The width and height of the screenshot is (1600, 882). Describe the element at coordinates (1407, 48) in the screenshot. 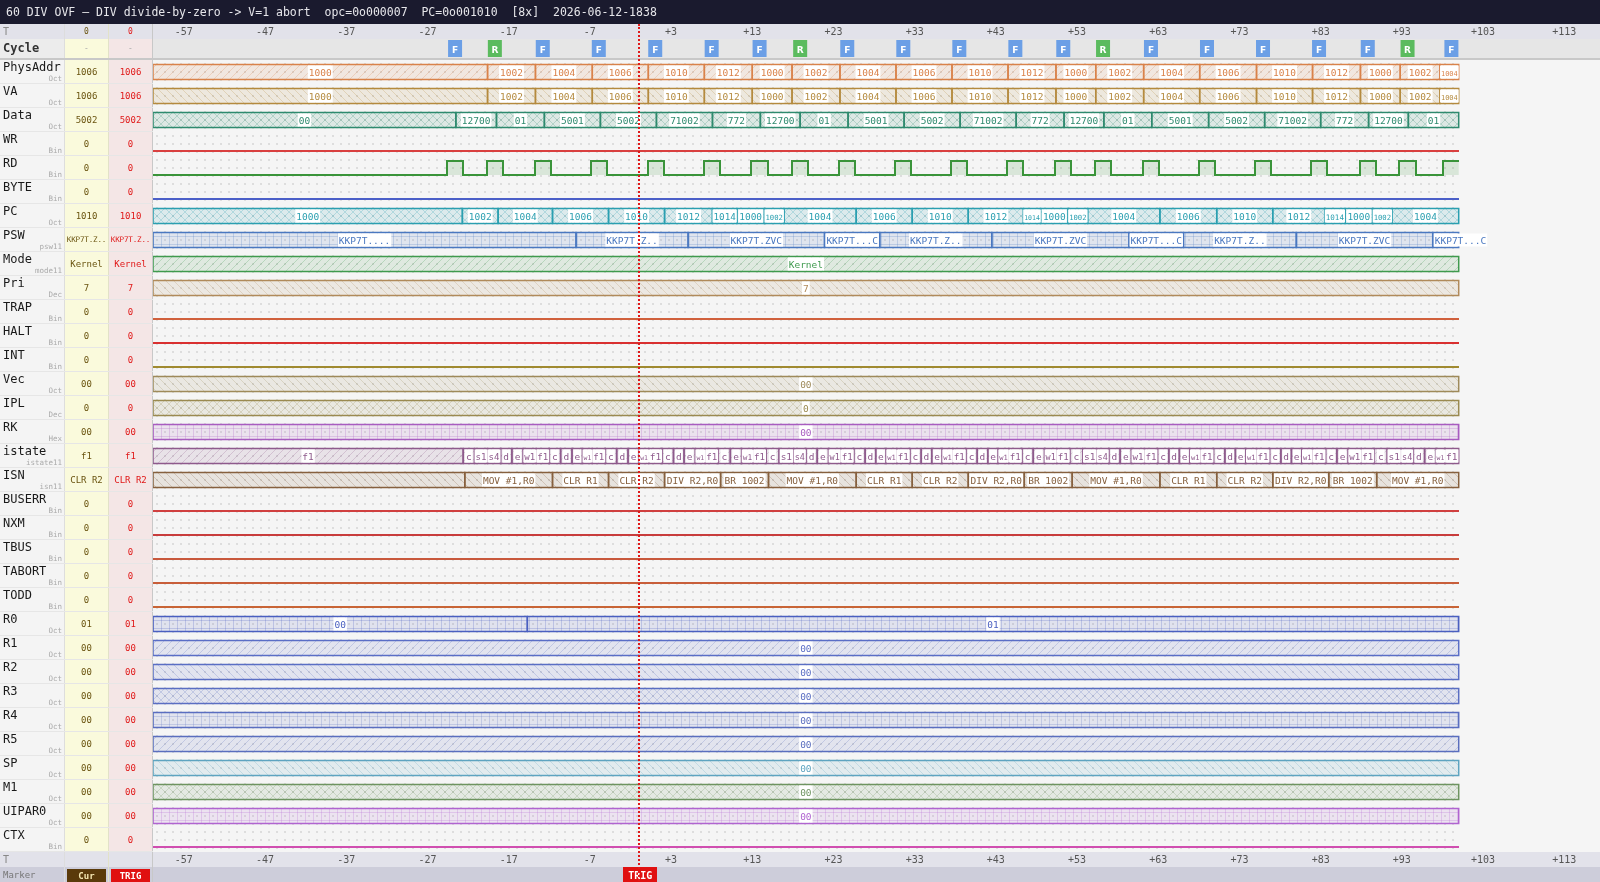

I see `cycle-flag: R` at that location.